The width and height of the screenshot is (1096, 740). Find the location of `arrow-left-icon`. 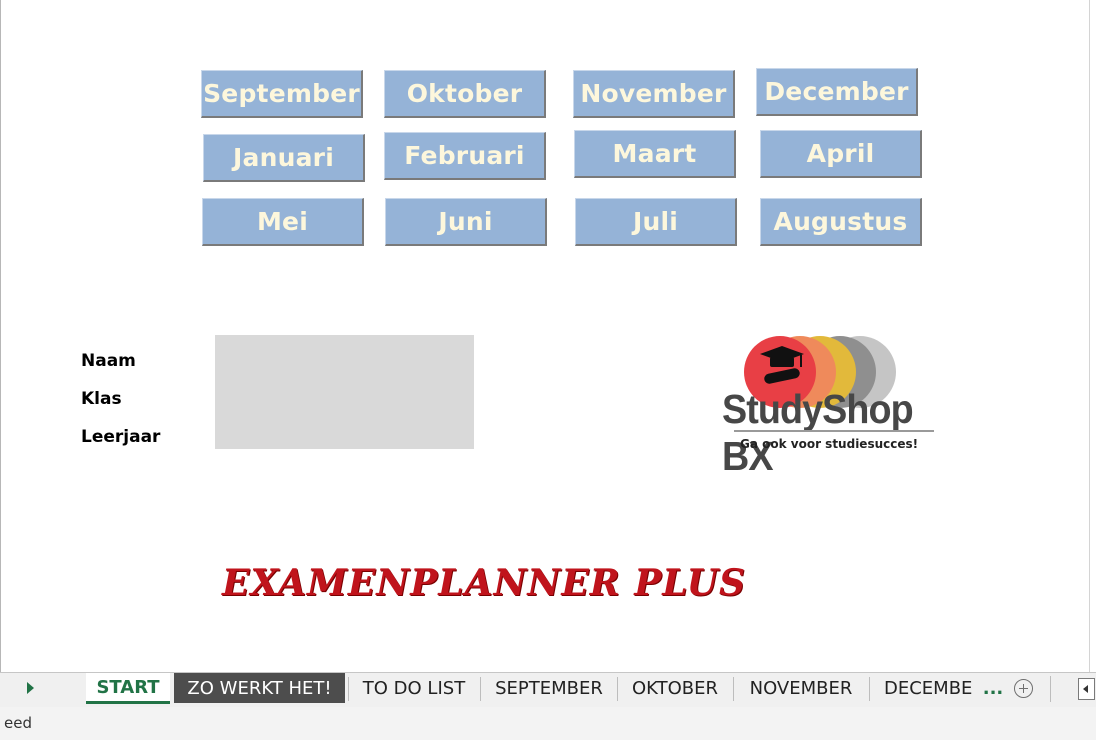

arrow-left-icon is located at coordinates (1085, 689).